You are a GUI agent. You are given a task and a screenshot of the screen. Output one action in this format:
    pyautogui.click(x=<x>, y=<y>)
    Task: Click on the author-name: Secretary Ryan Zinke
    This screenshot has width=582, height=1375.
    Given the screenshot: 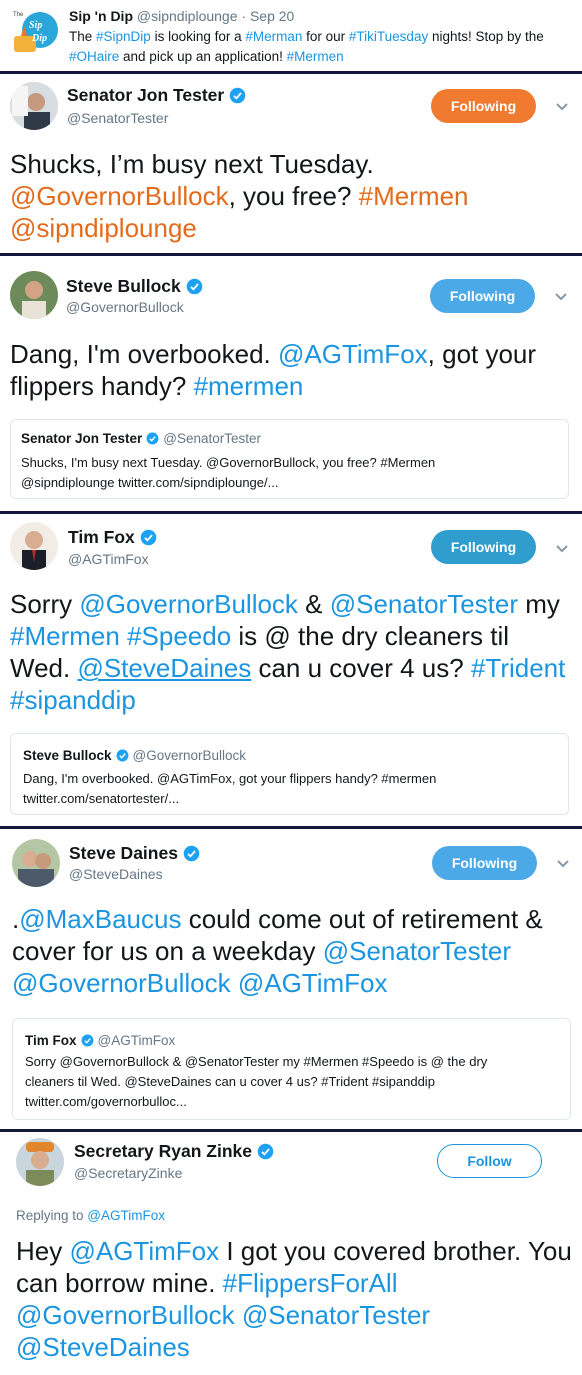 What is the action you would take?
    pyautogui.click(x=174, y=1151)
    